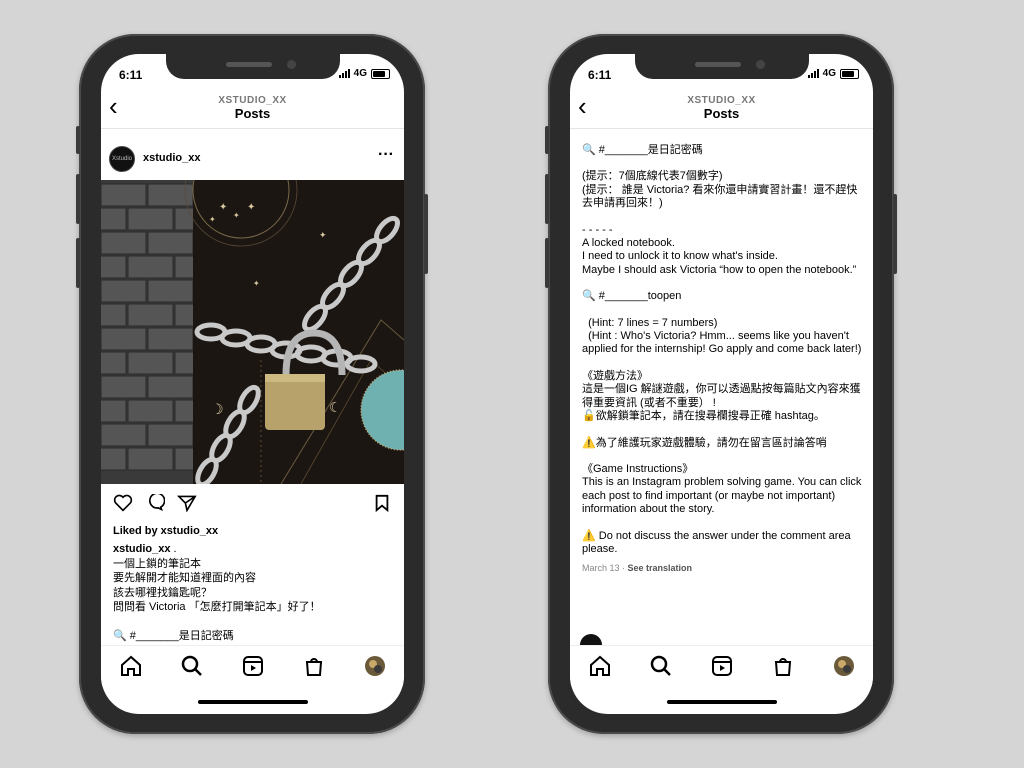 The width and height of the screenshot is (1024, 768). Describe the element at coordinates (652, 176) in the screenshot. I see `caption-line: (提示：7個底線代表7個數字)` at that location.